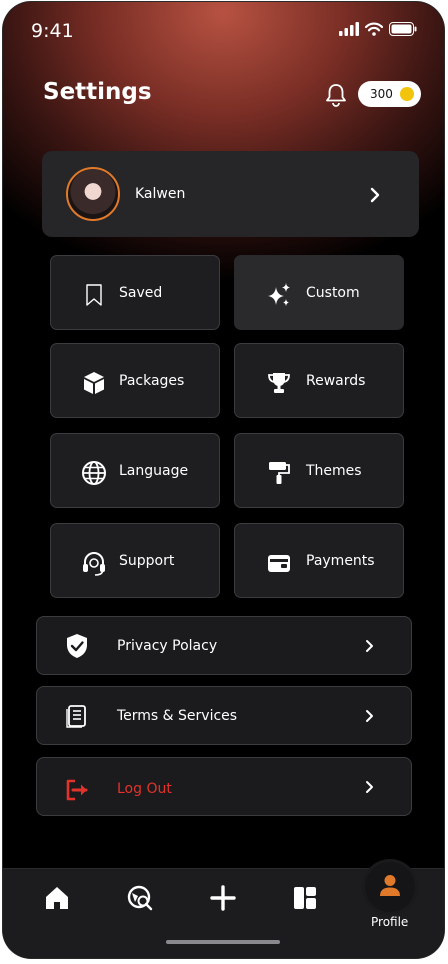 The width and height of the screenshot is (448, 964). I want to click on tile-packages: Packages, so click(135, 380).